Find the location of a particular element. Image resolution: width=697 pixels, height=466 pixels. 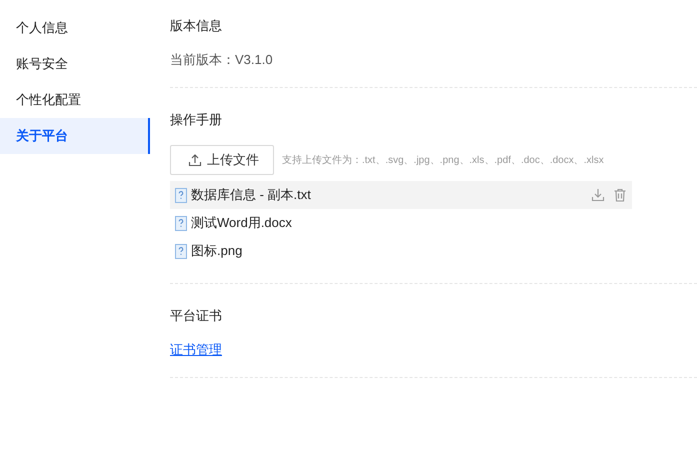

version-label: 当前版本： is located at coordinates (202, 59).